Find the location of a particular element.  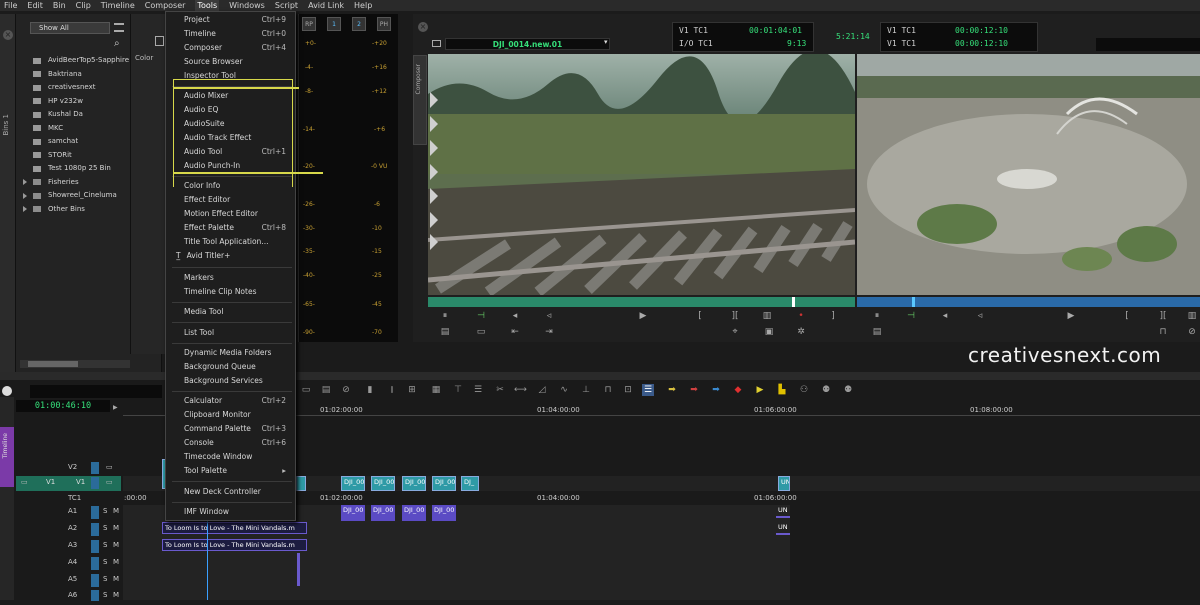

menu-bin: Bin is located at coordinates (59, 5).